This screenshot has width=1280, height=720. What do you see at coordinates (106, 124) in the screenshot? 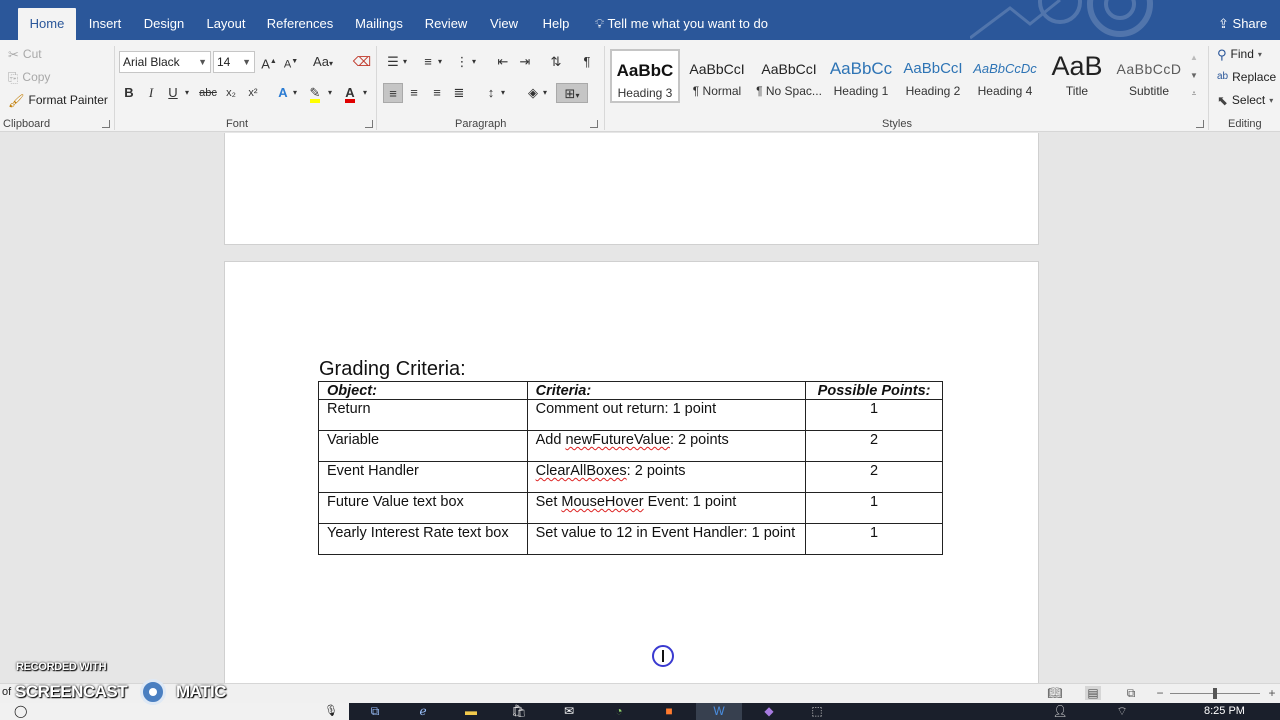
I see `clipboard-launcher-icon` at bounding box center [106, 124].